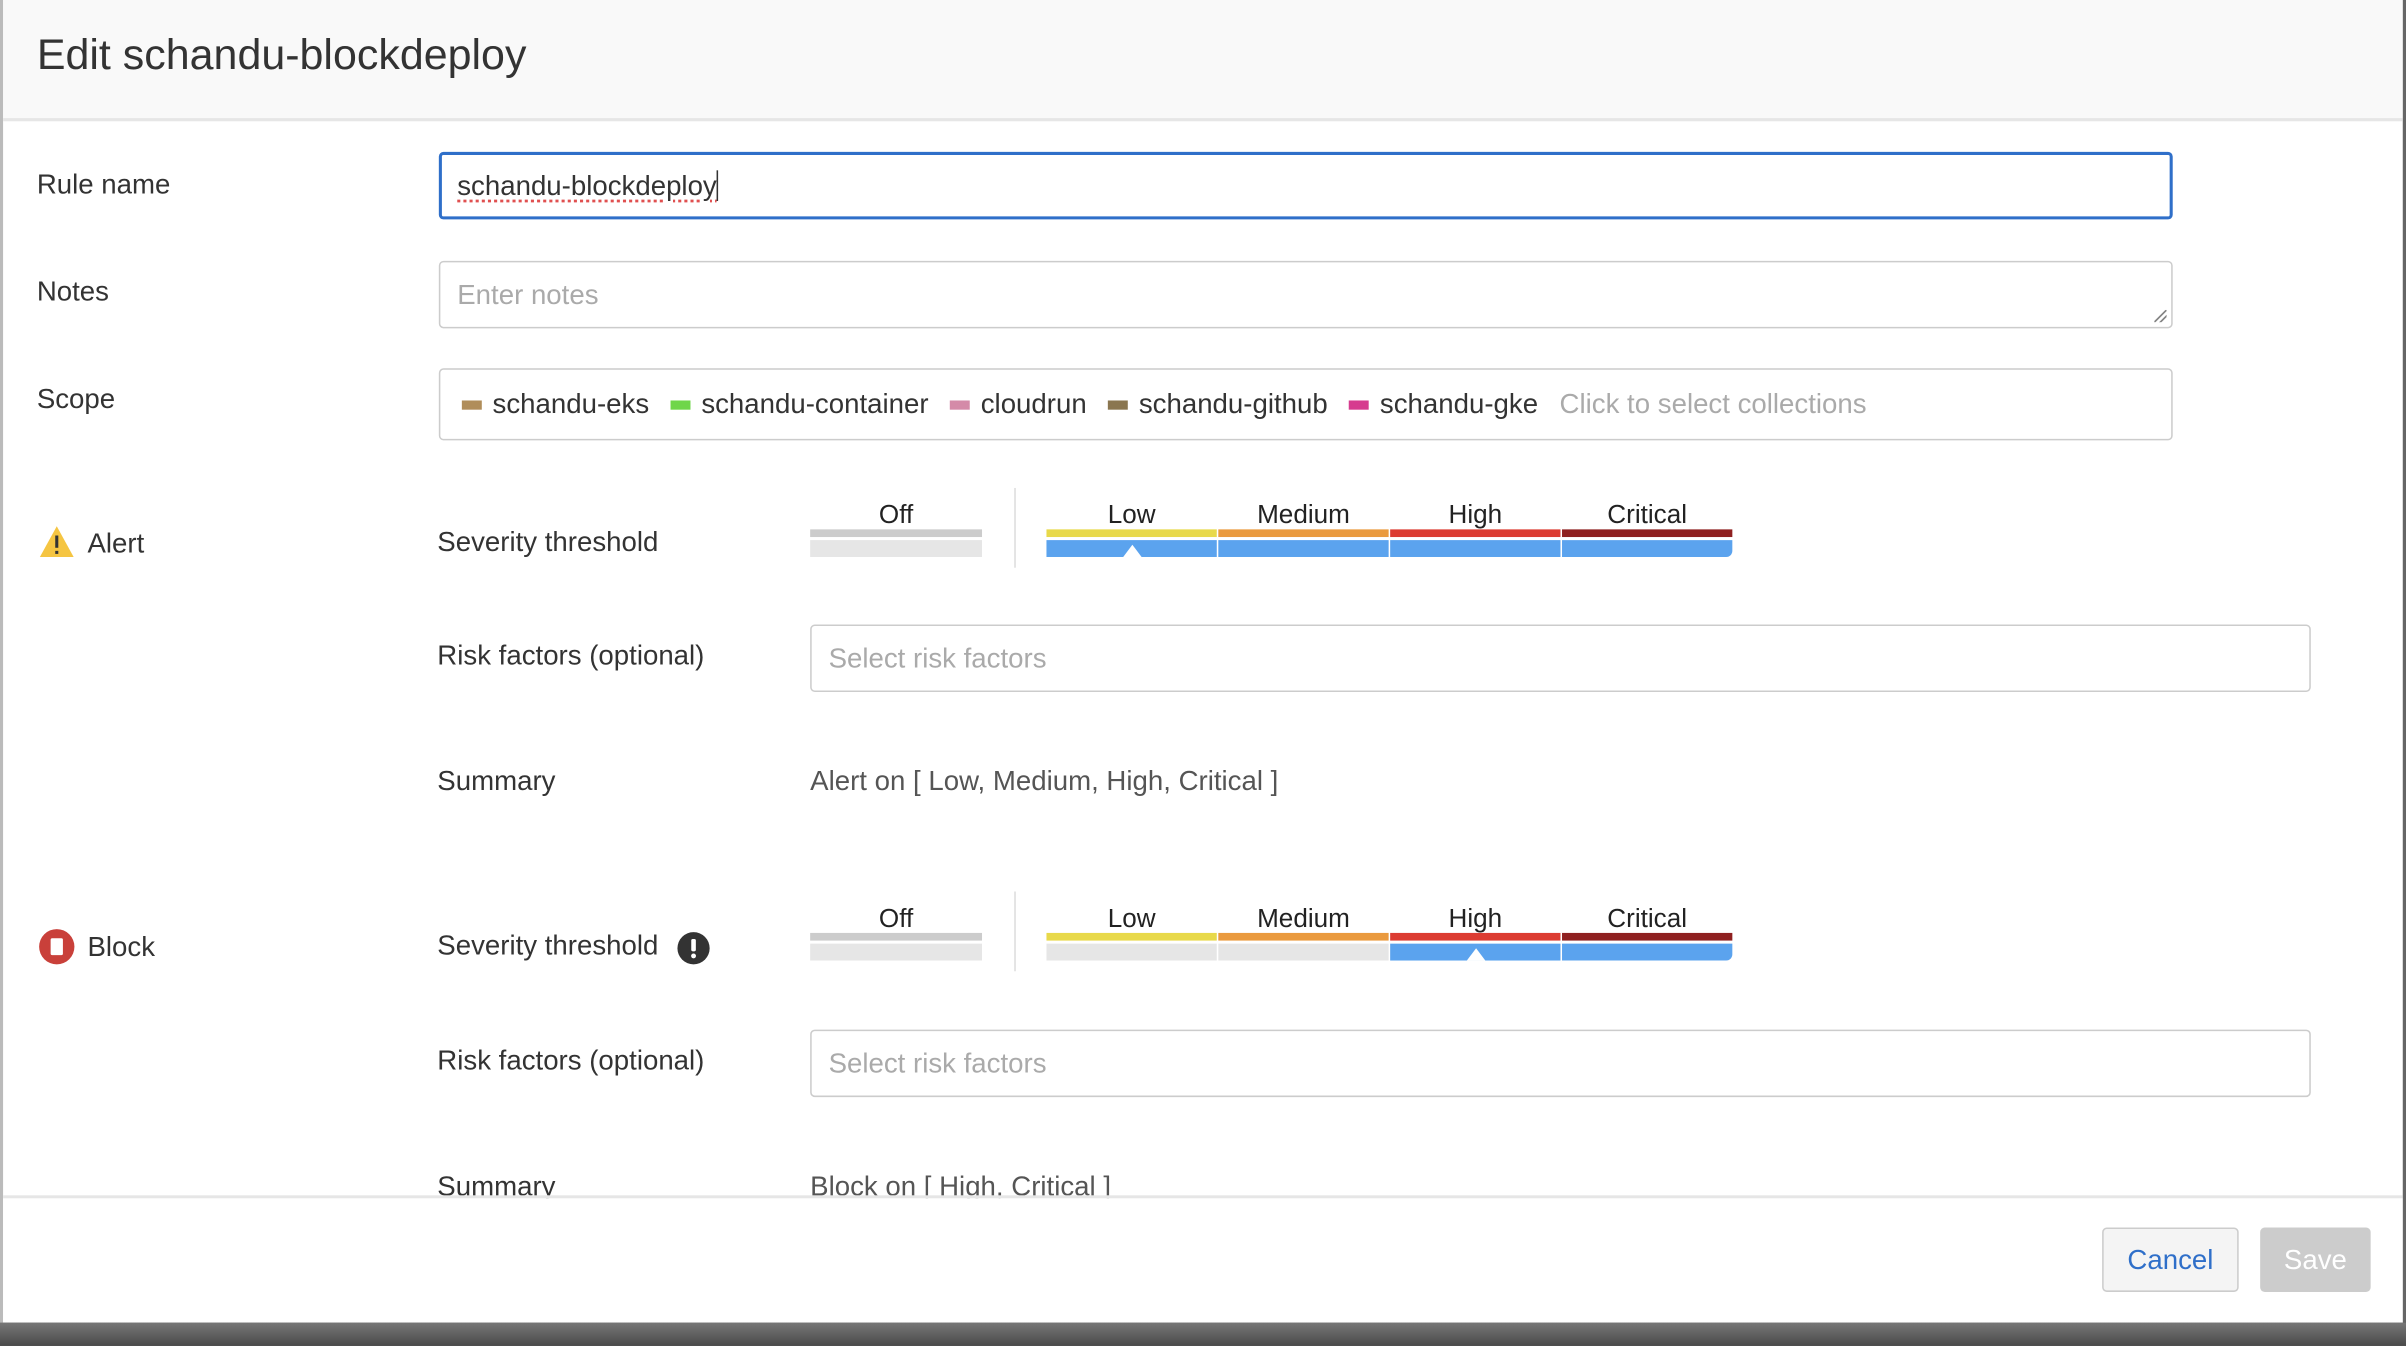  Describe the element at coordinates (2160, 316) in the screenshot. I see `resize-handle-icon` at that location.